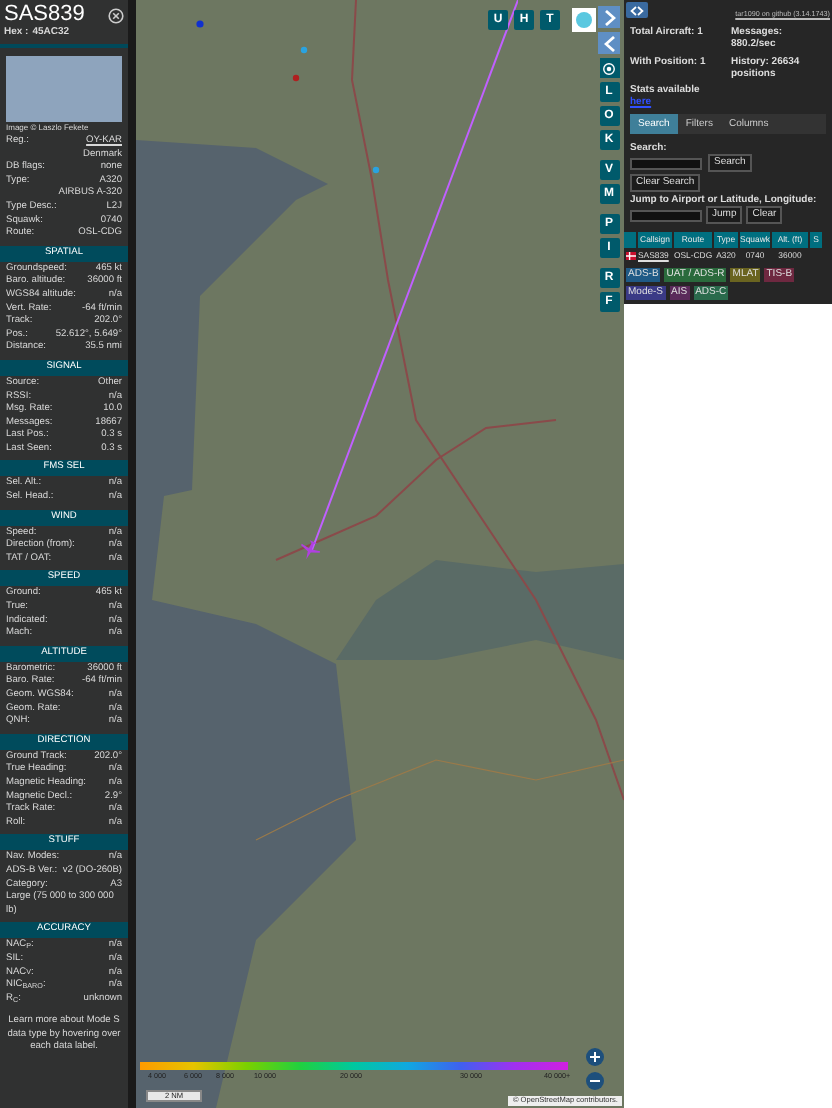 The height and width of the screenshot is (1108, 832). What do you see at coordinates (584, 20) in the screenshot?
I see `layers-button` at bounding box center [584, 20].